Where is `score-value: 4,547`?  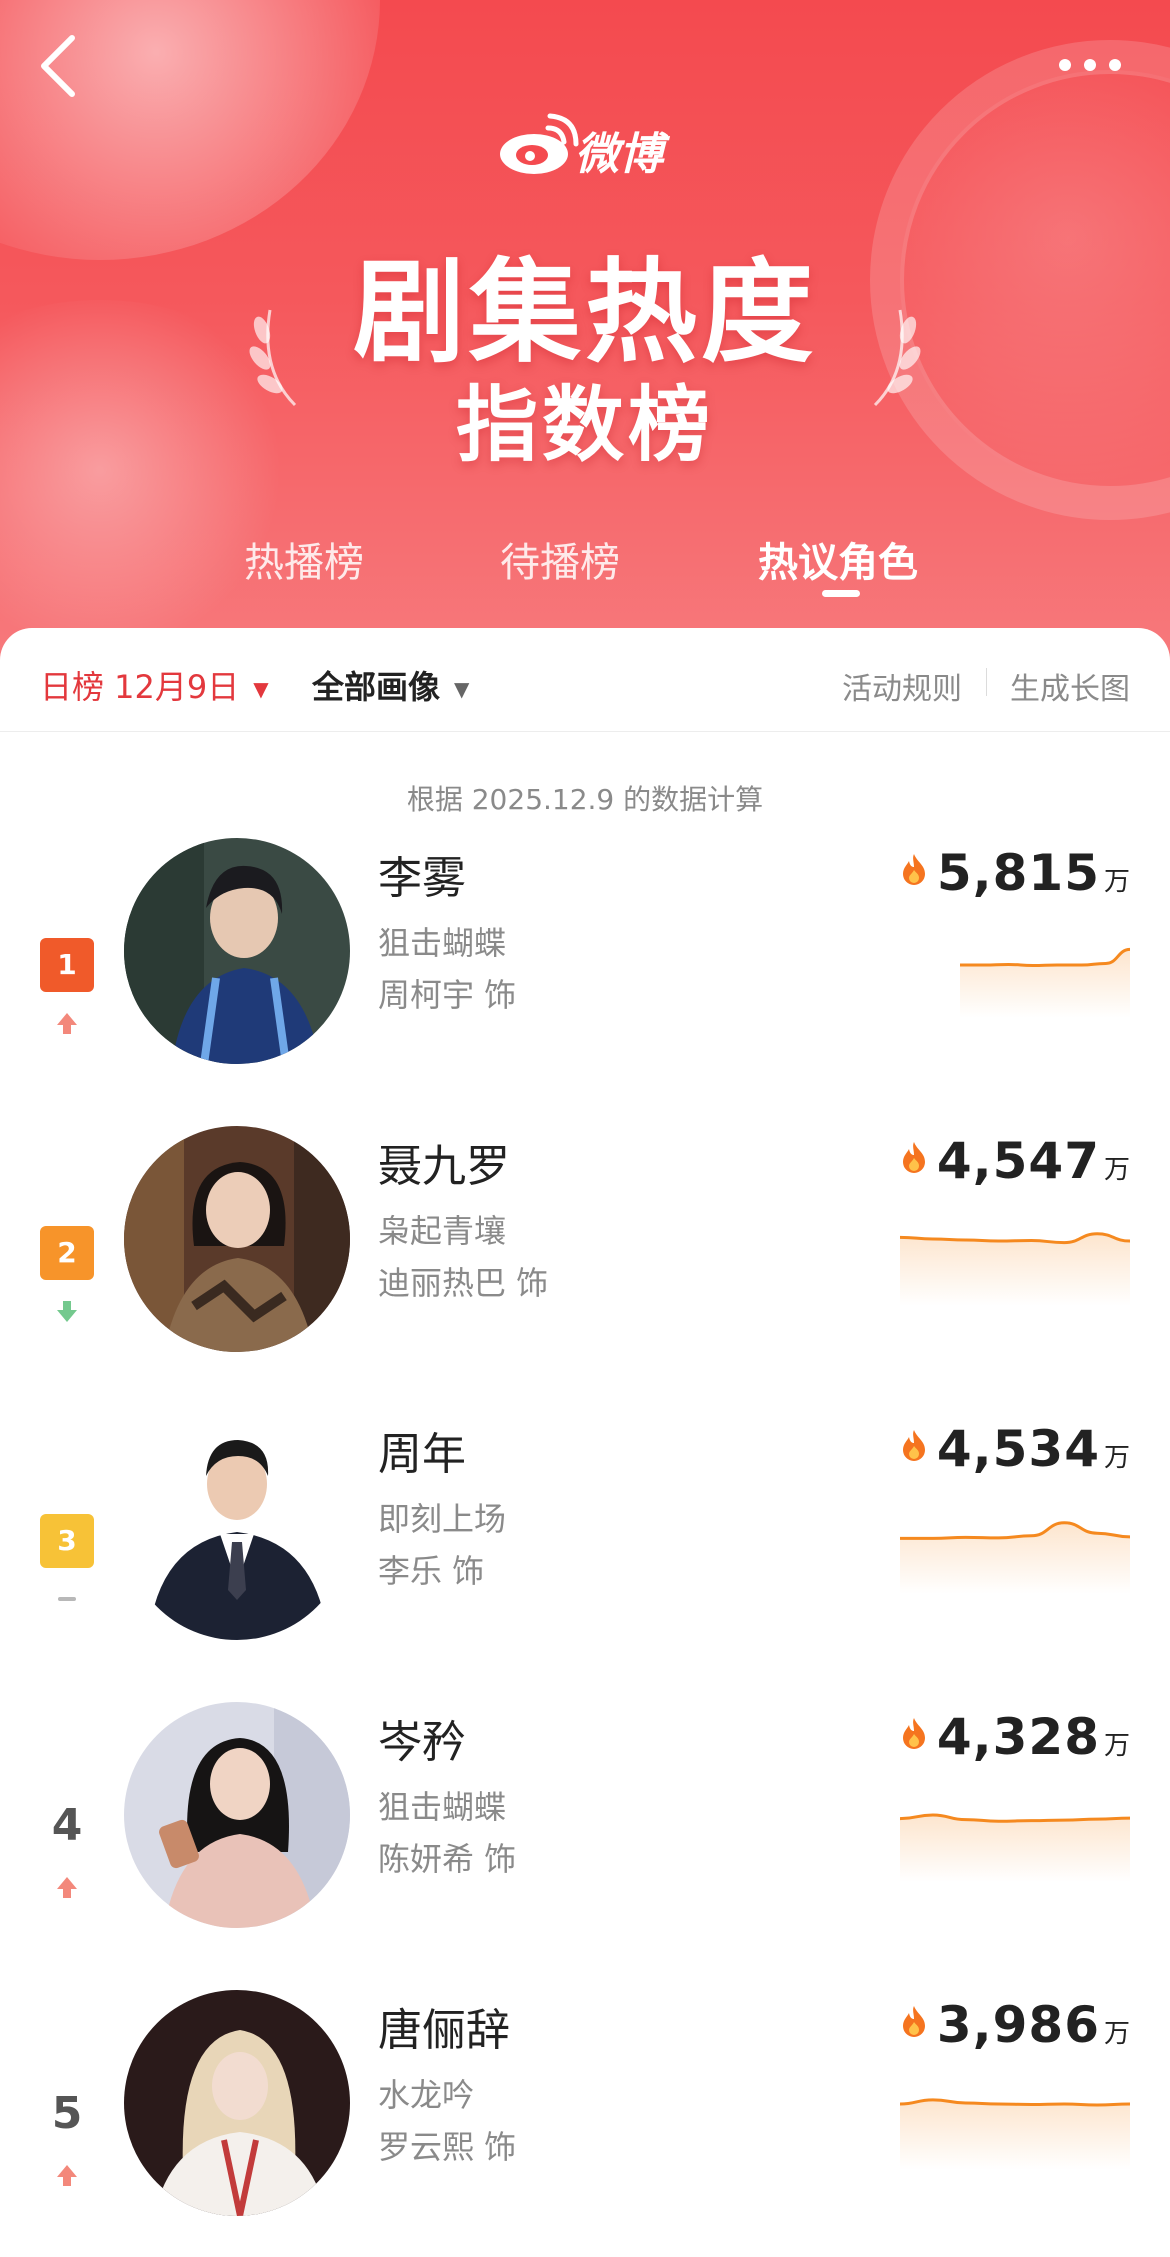 score-value: 4,547 is located at coordinates (1018, 1161).